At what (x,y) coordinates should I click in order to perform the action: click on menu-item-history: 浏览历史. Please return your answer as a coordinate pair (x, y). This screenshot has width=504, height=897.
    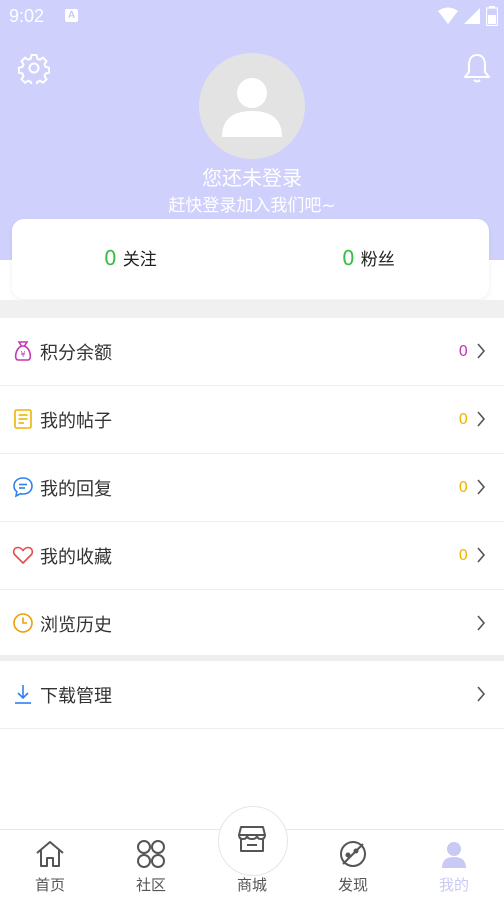
    Looking at the image, I should click on (252, 624).